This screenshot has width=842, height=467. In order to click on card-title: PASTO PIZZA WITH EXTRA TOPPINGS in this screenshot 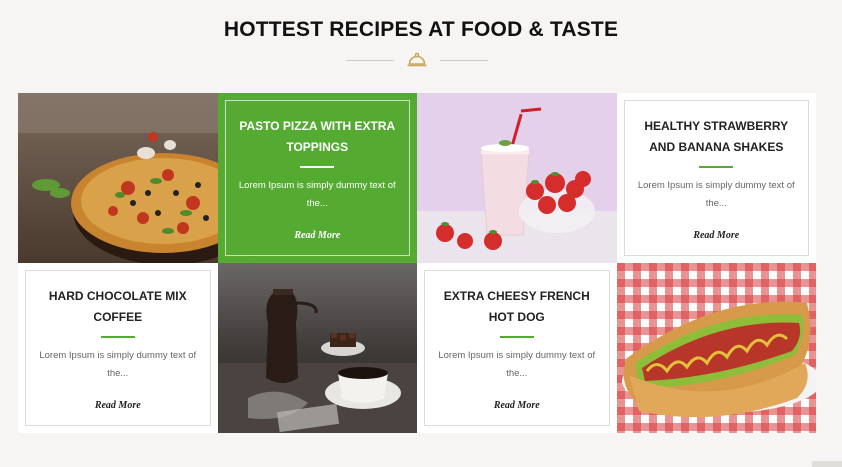, I will do `click(318, 137)`.